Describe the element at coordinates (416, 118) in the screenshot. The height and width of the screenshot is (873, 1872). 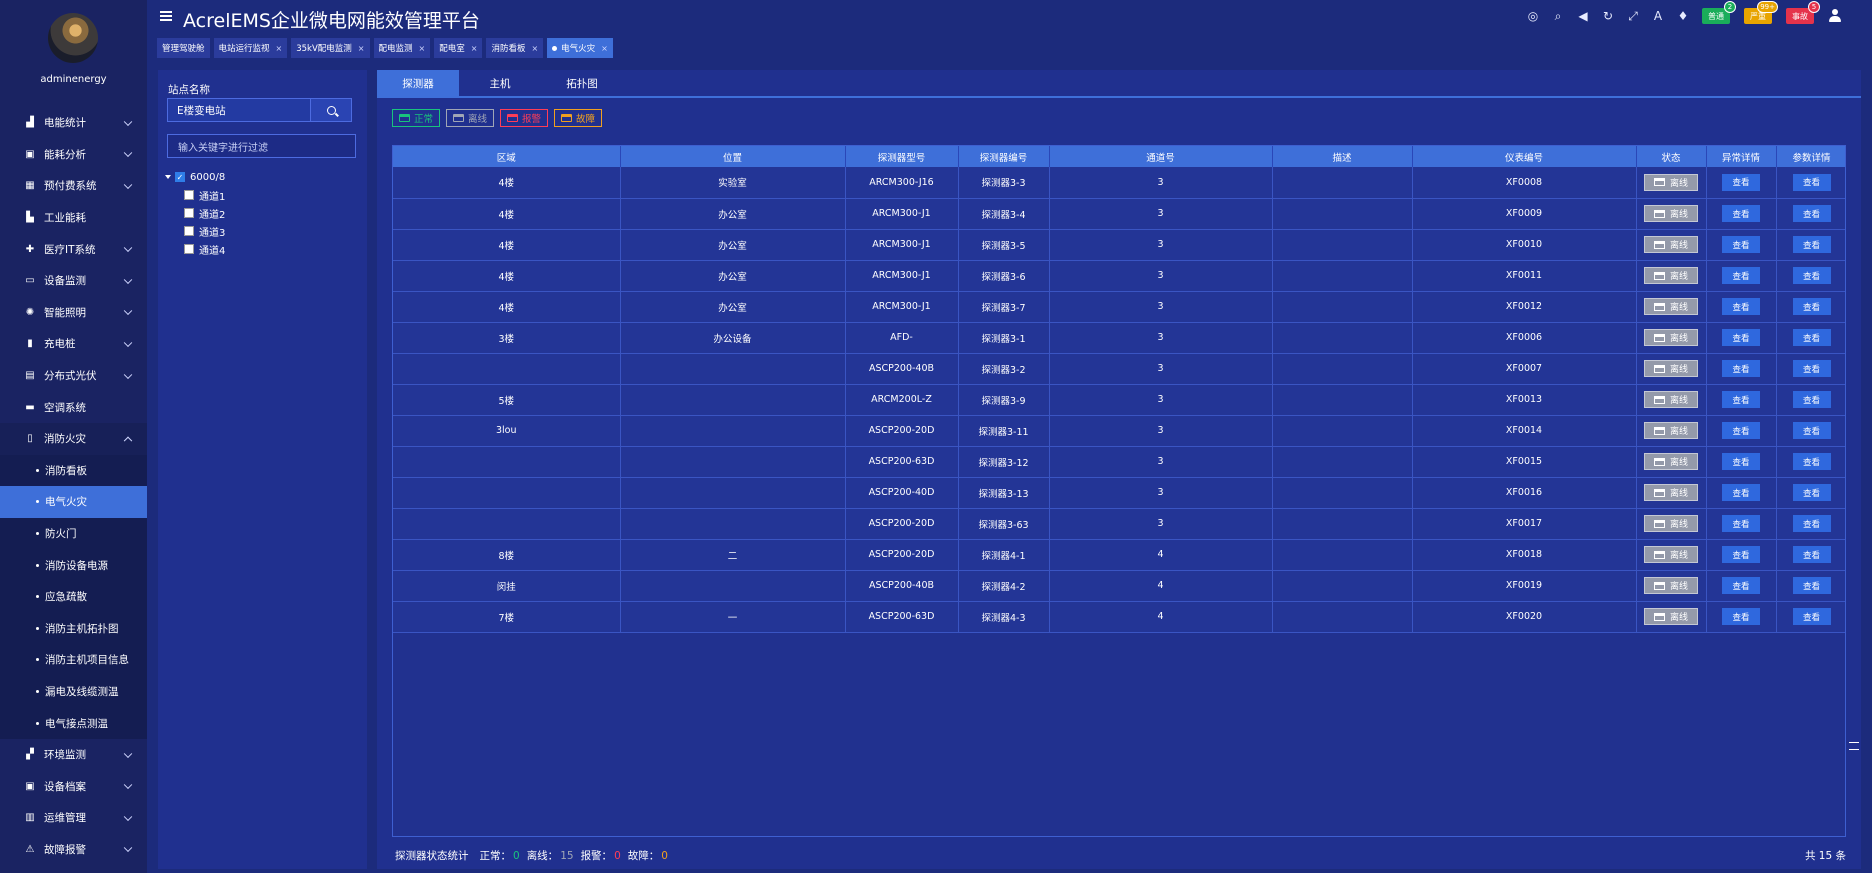
I see `legend-item: 正常` at that location.